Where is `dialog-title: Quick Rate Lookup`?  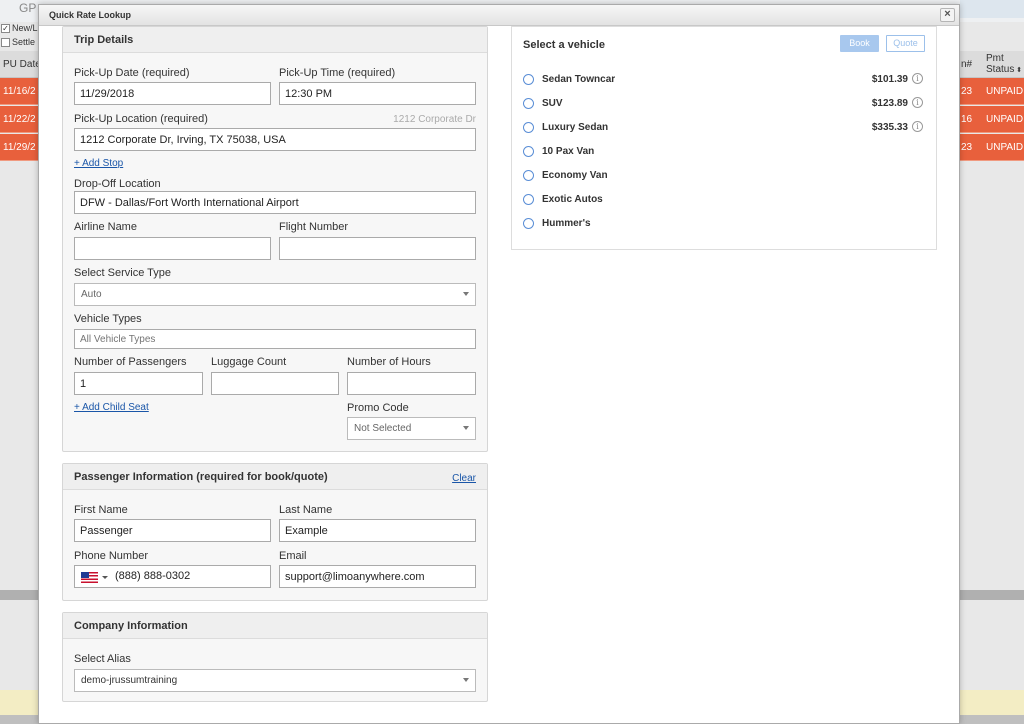 dialog-title: Quick Rate Lookup is located at coordinates (90, 15).